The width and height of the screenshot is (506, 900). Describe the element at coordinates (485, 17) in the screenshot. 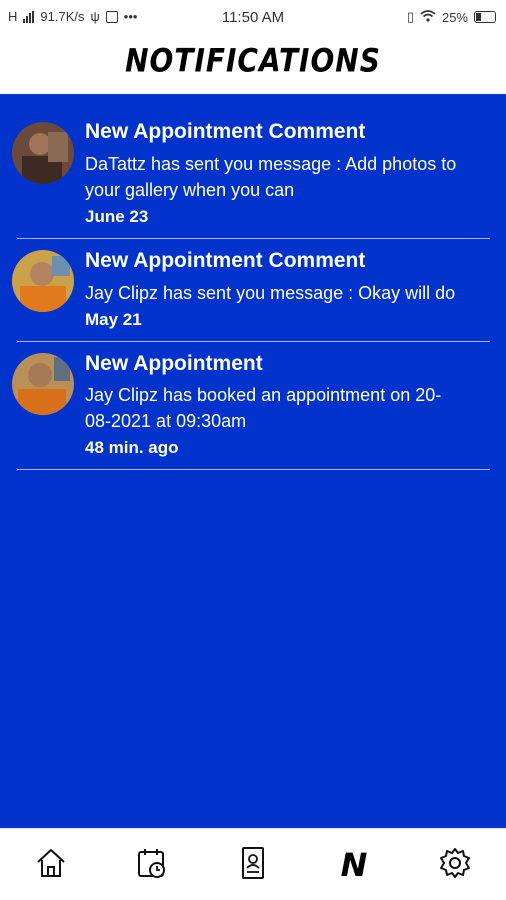

I see `battery-icon` at that location.